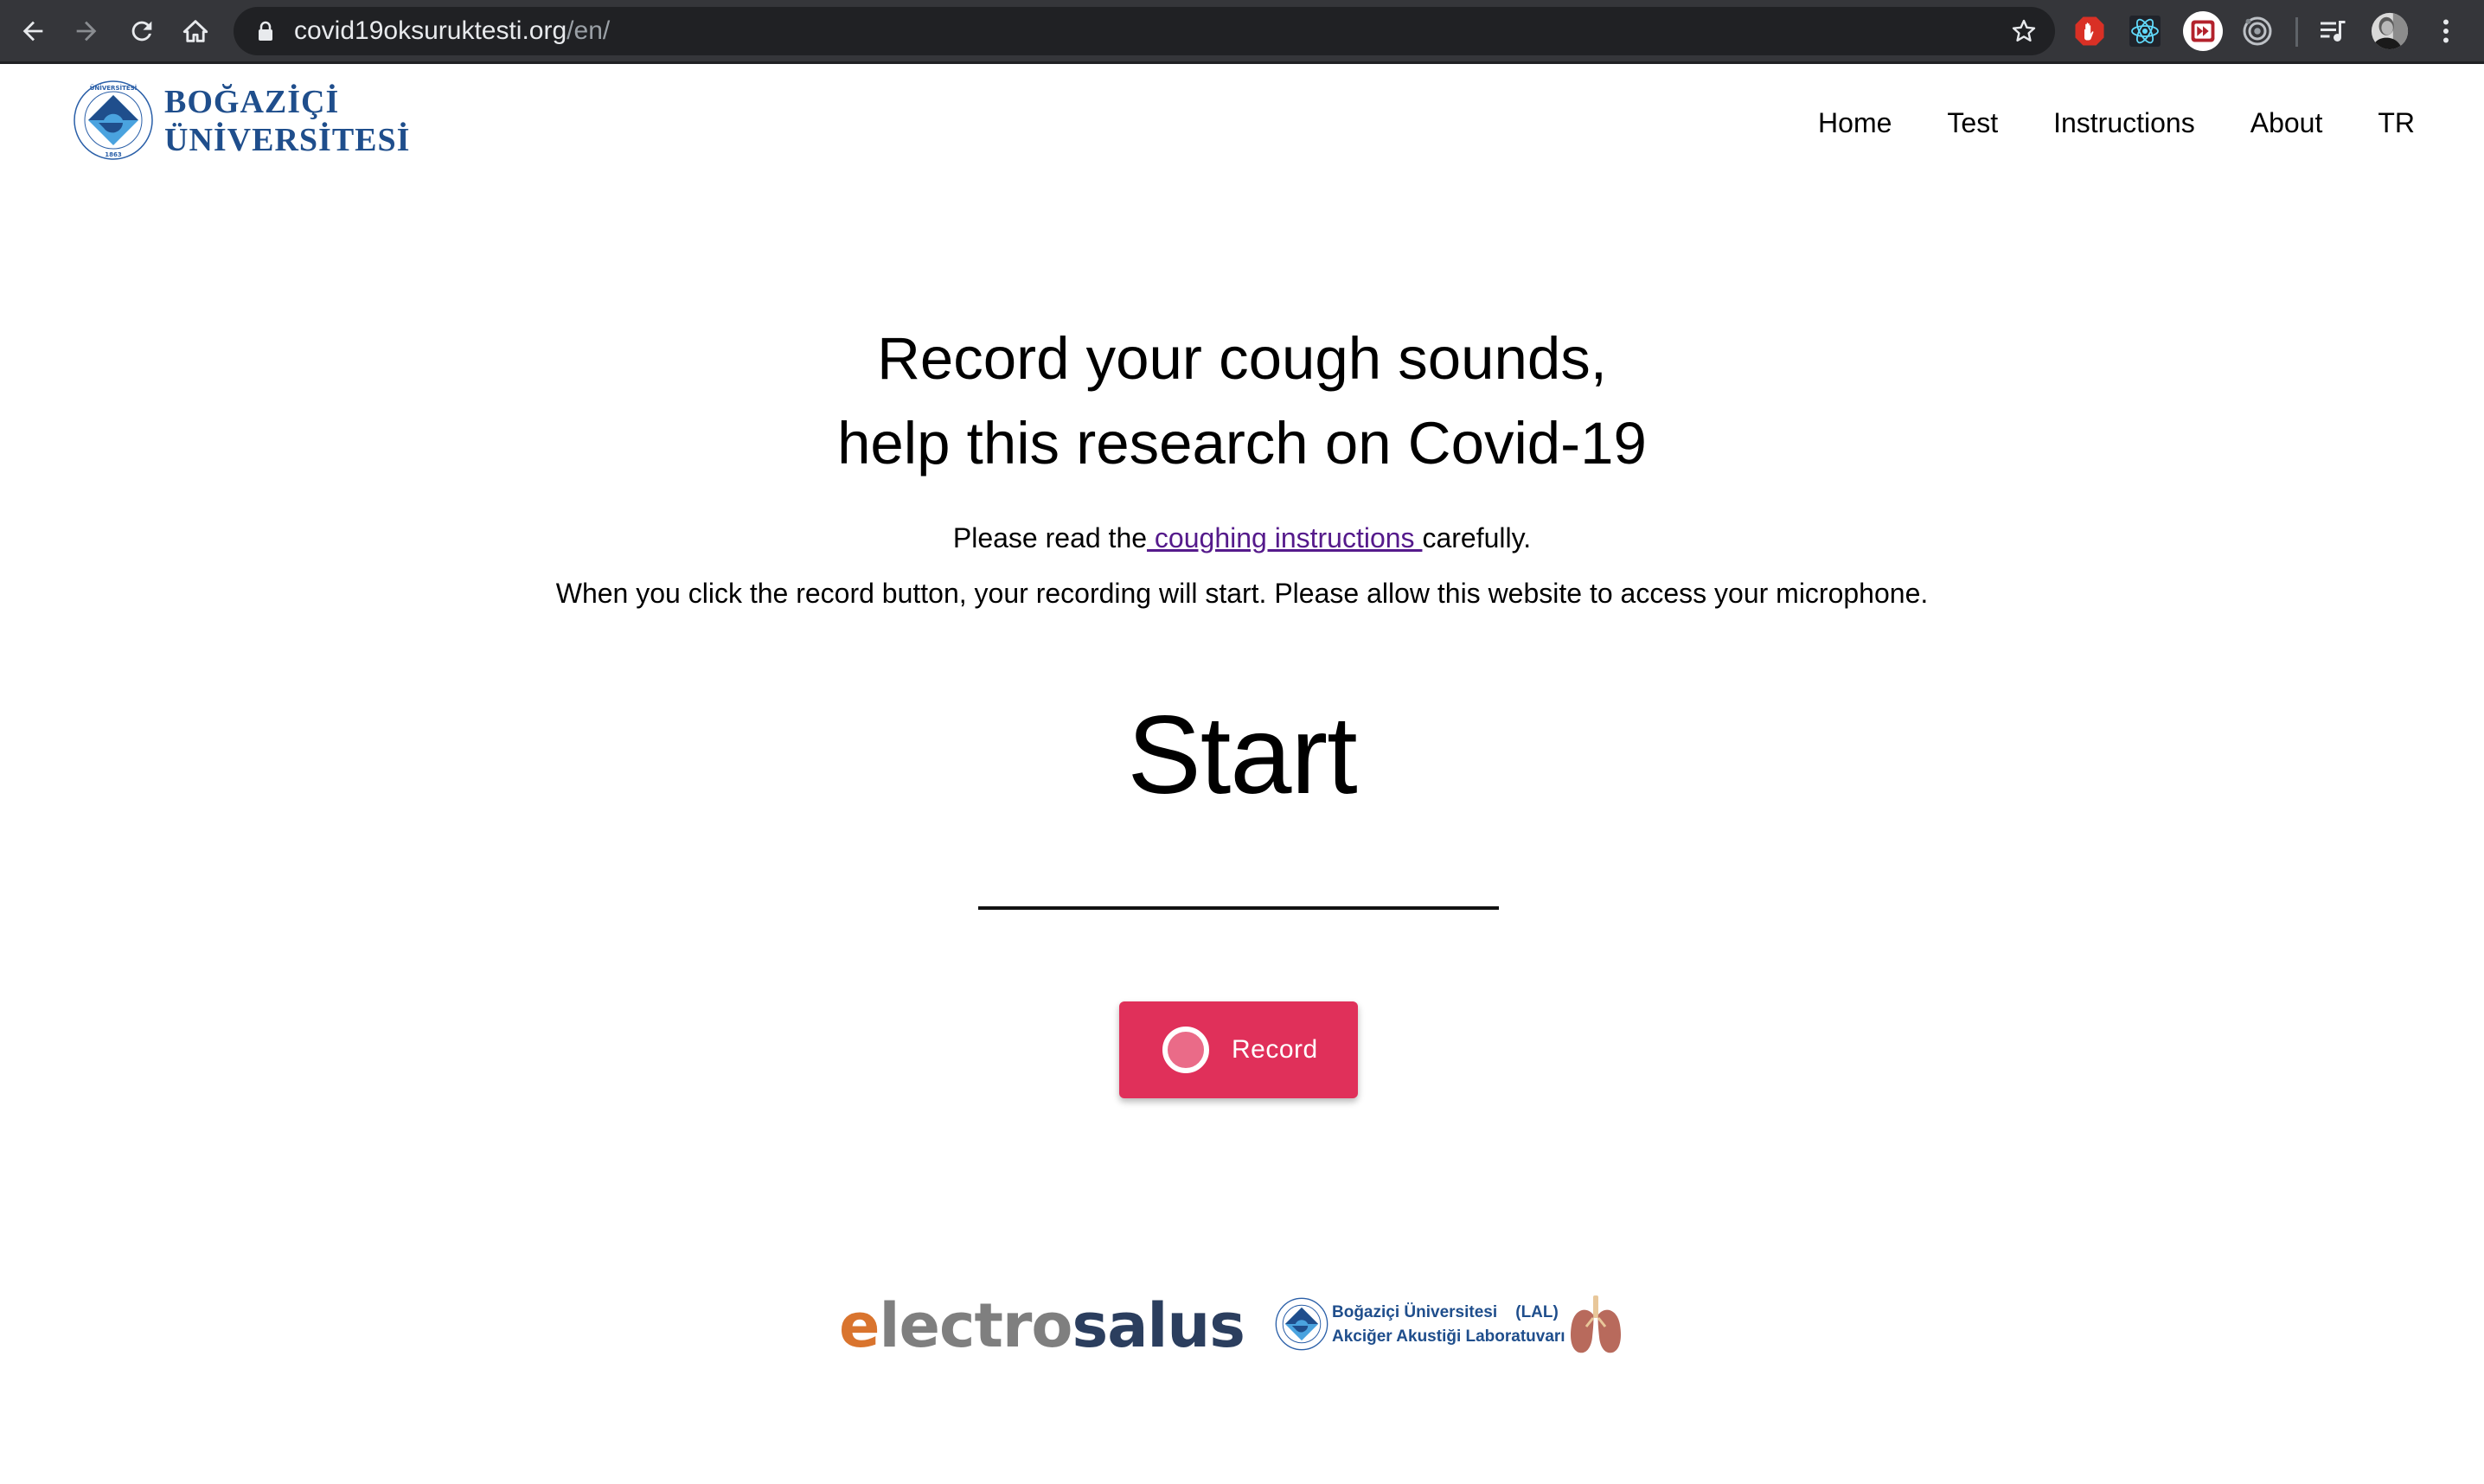  I want to click on media-control-button, so click(2334, 31).